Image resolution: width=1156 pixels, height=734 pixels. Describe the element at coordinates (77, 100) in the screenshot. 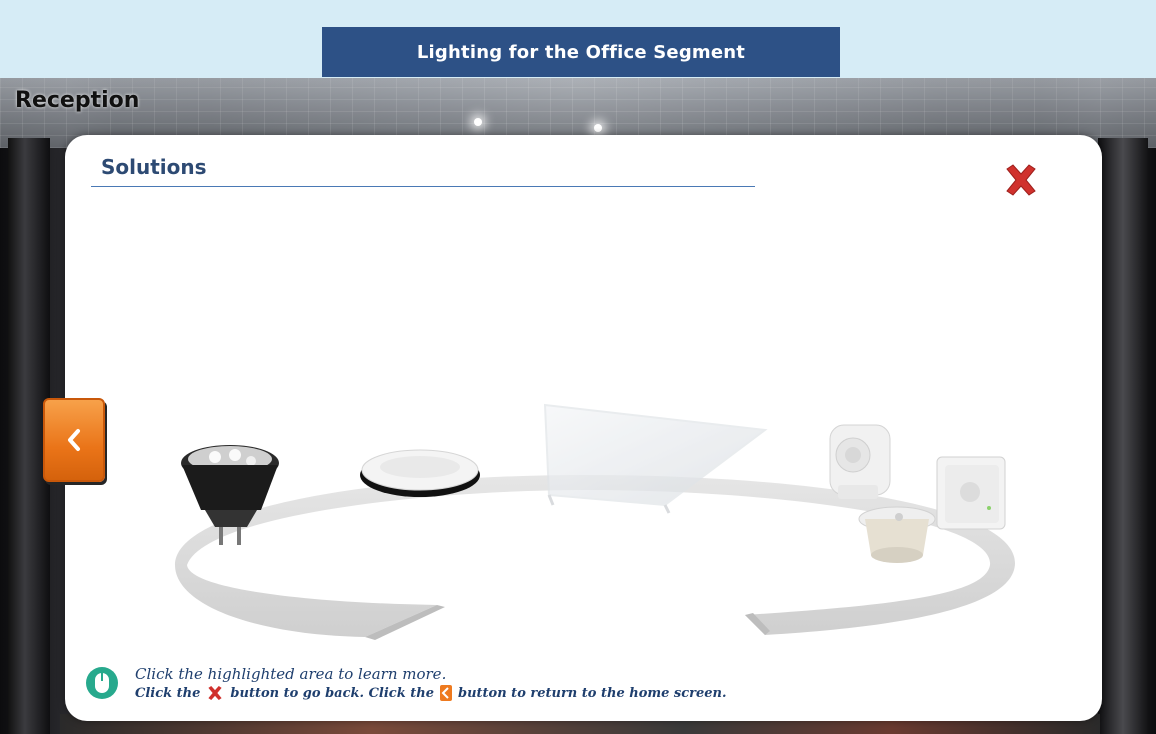

I see `section-title: Reception` at that location.